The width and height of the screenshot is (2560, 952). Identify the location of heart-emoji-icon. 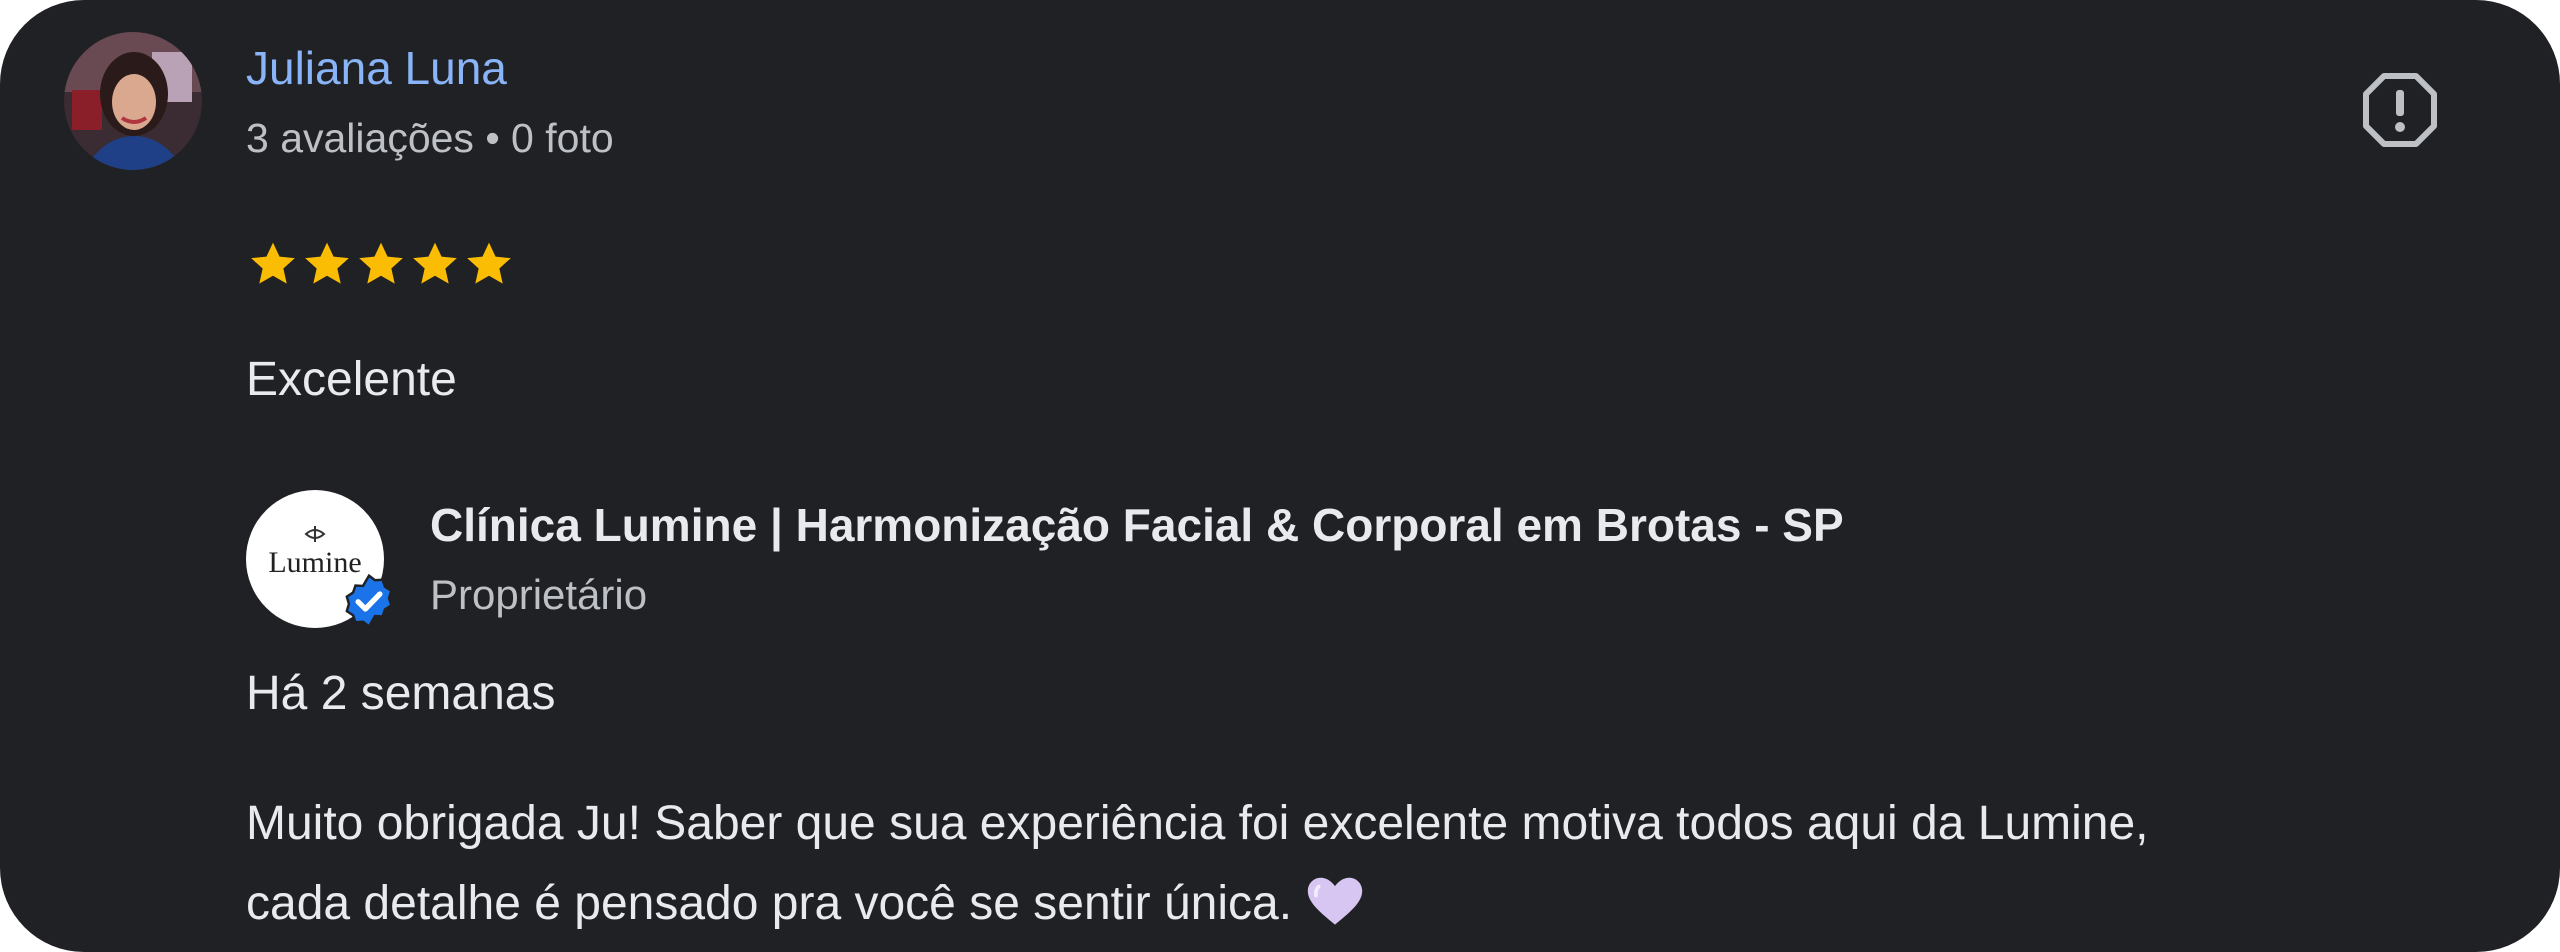
(1335, 901).